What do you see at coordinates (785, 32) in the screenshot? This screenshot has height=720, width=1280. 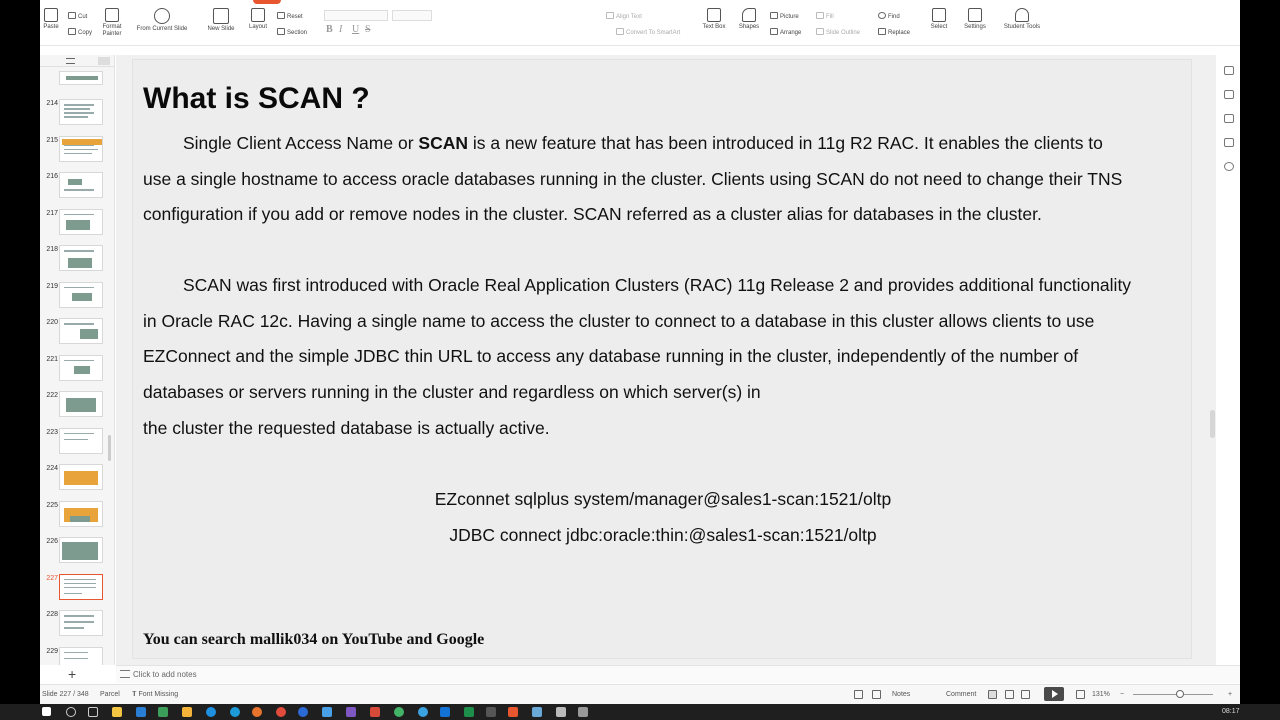 I see `arrange-button: Arrange` at bounding box center [785, 32].